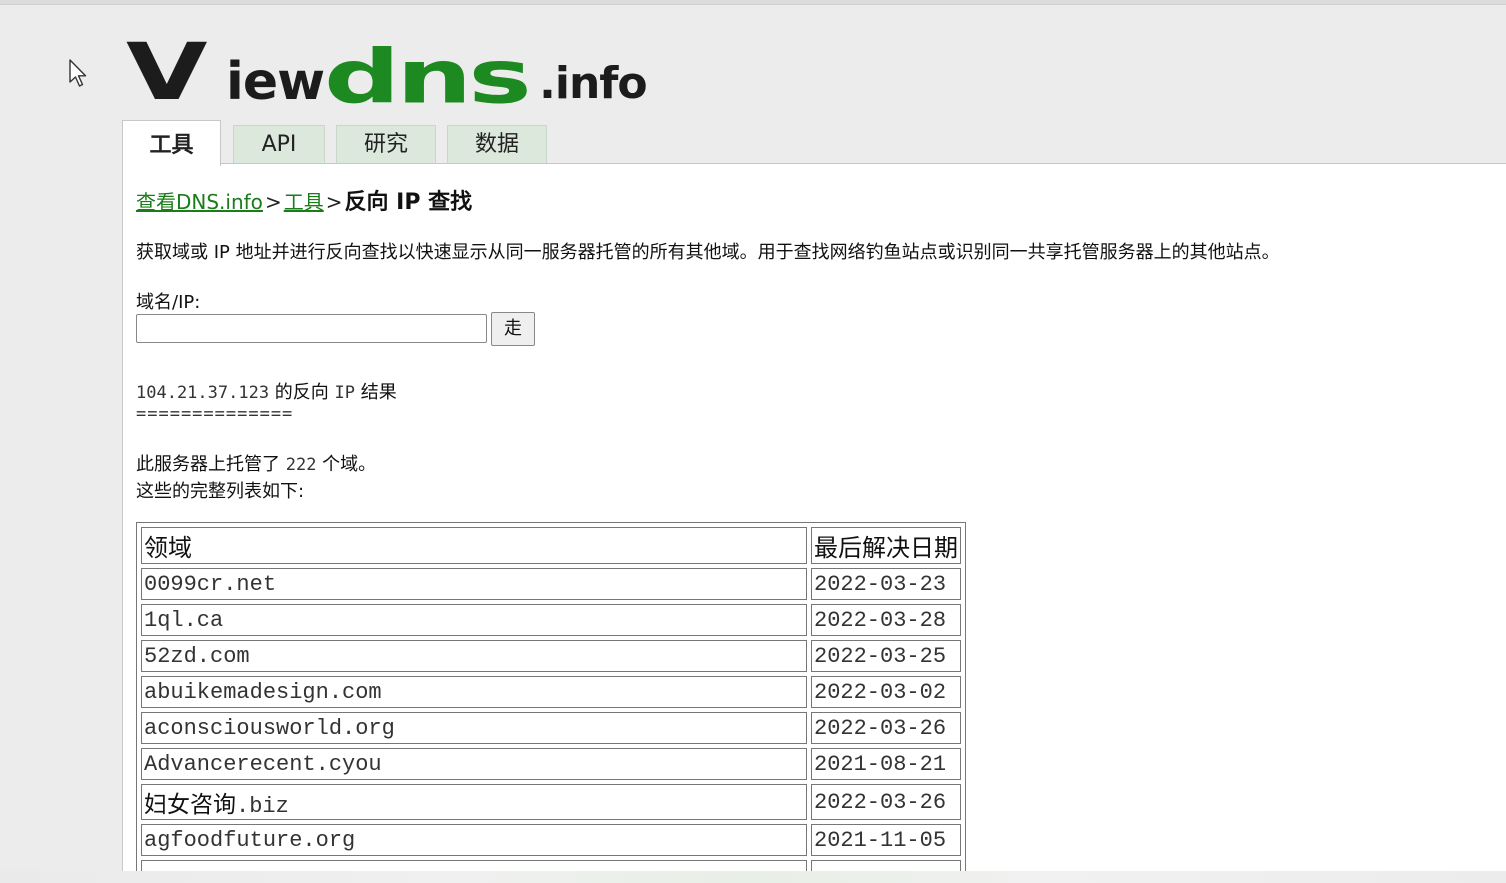 The image size is (1506, 883). I want to click on table-row: agfoodfuture.org 2021-11-05, so click(551, 840).